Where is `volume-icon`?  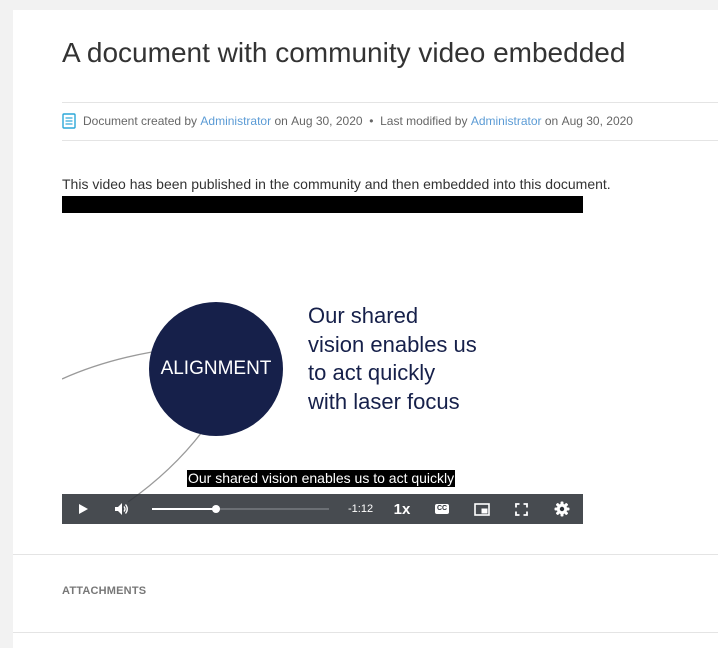
volume-icon is located at coordinates (121, 509).